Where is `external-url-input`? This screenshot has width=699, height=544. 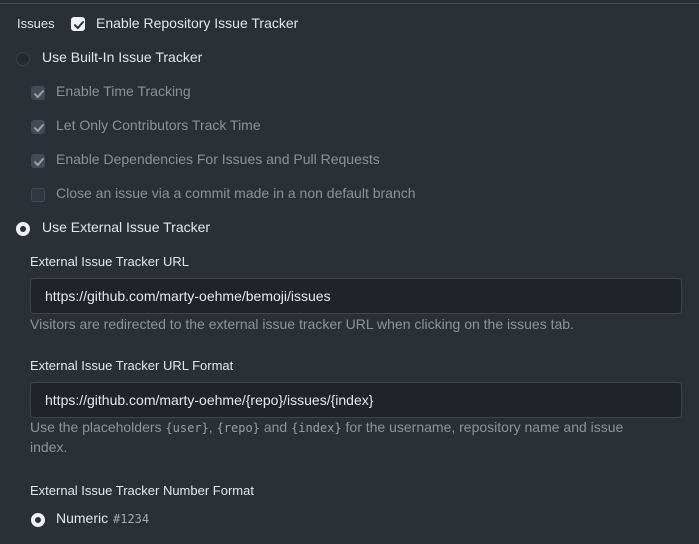 external-url-input is located at coordinates (356, 296).